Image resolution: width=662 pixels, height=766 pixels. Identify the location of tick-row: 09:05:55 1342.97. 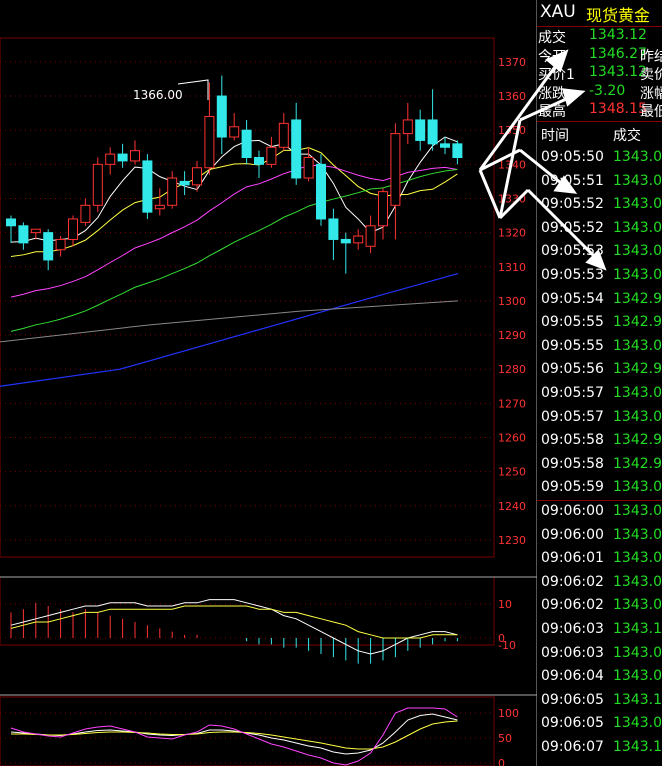
(599, 326).